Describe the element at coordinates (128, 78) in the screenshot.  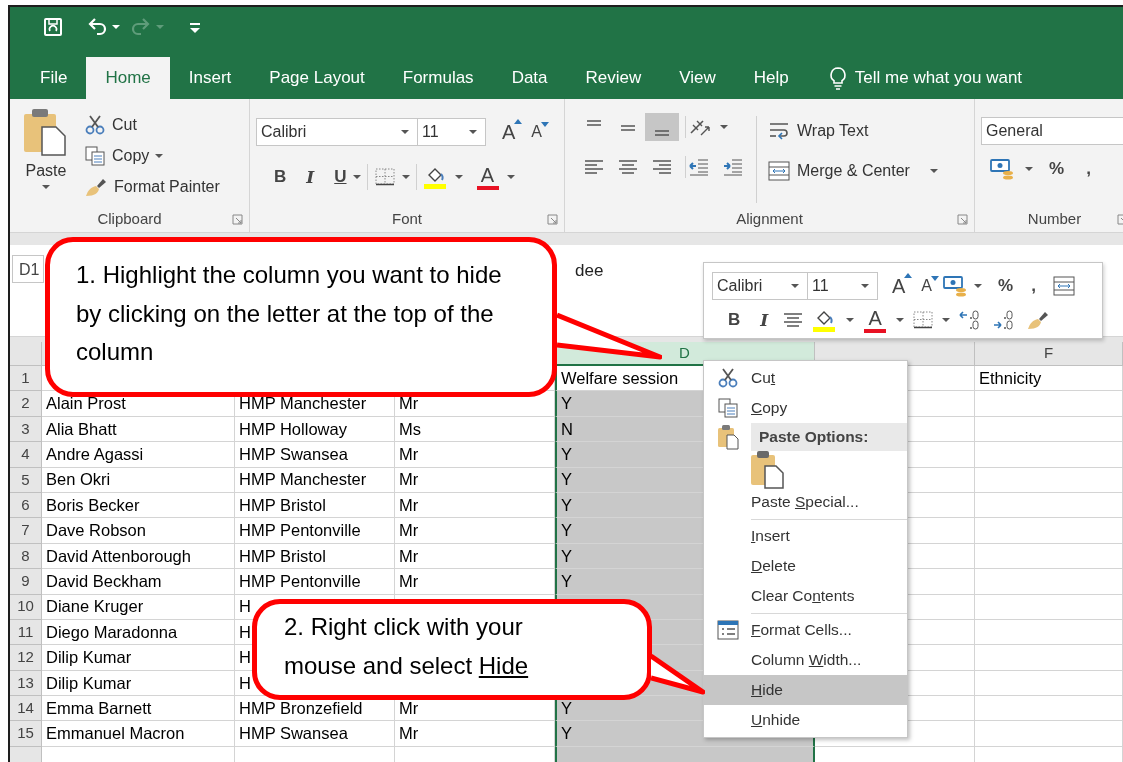
I see `ribbon-tab: Home` at that location.